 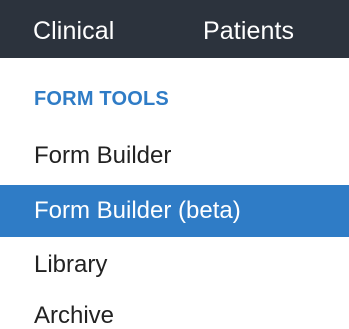 What do you see at coordinates (74, 315) in the screenshot?
I see `sidebar-item-label: Archive` at bounding box center [74, 315].